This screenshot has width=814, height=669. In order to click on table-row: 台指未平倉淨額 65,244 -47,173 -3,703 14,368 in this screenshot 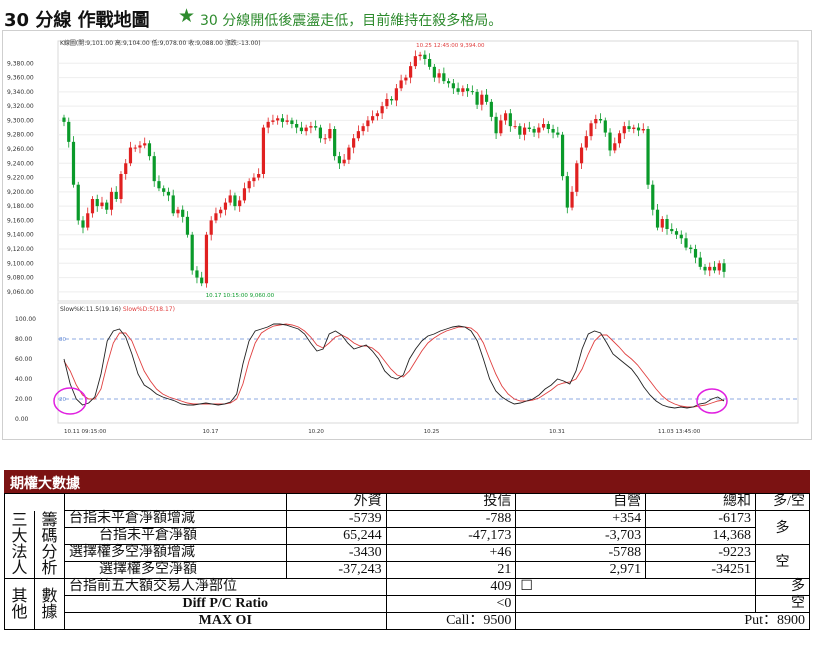, I will do `click(407, 536)`.